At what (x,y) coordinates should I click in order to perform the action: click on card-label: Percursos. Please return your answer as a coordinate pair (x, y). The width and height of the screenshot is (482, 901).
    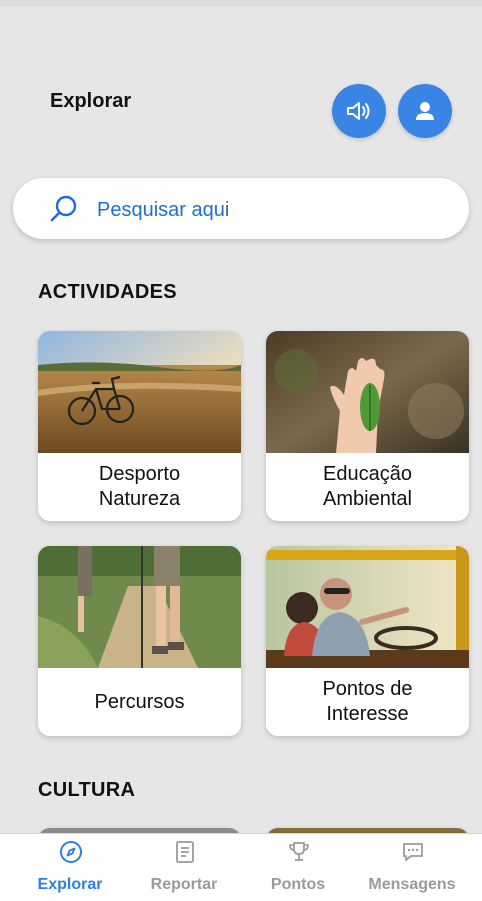
    Looking at the image, I should click on (139, 701).